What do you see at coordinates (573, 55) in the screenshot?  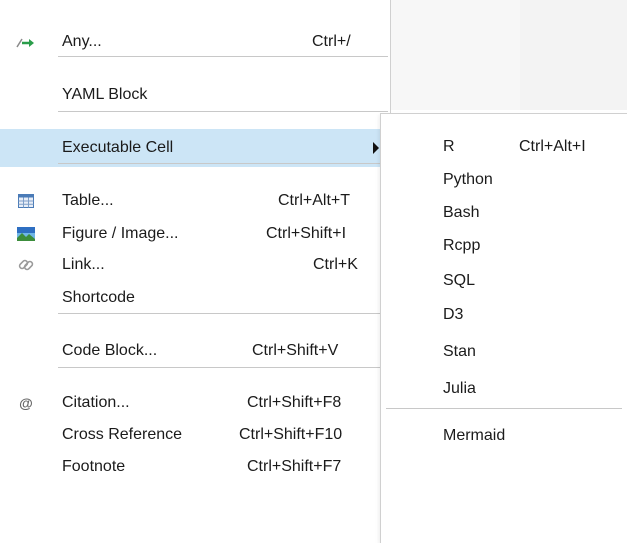 I see `editor-panel` at bounding box center [573, 55].